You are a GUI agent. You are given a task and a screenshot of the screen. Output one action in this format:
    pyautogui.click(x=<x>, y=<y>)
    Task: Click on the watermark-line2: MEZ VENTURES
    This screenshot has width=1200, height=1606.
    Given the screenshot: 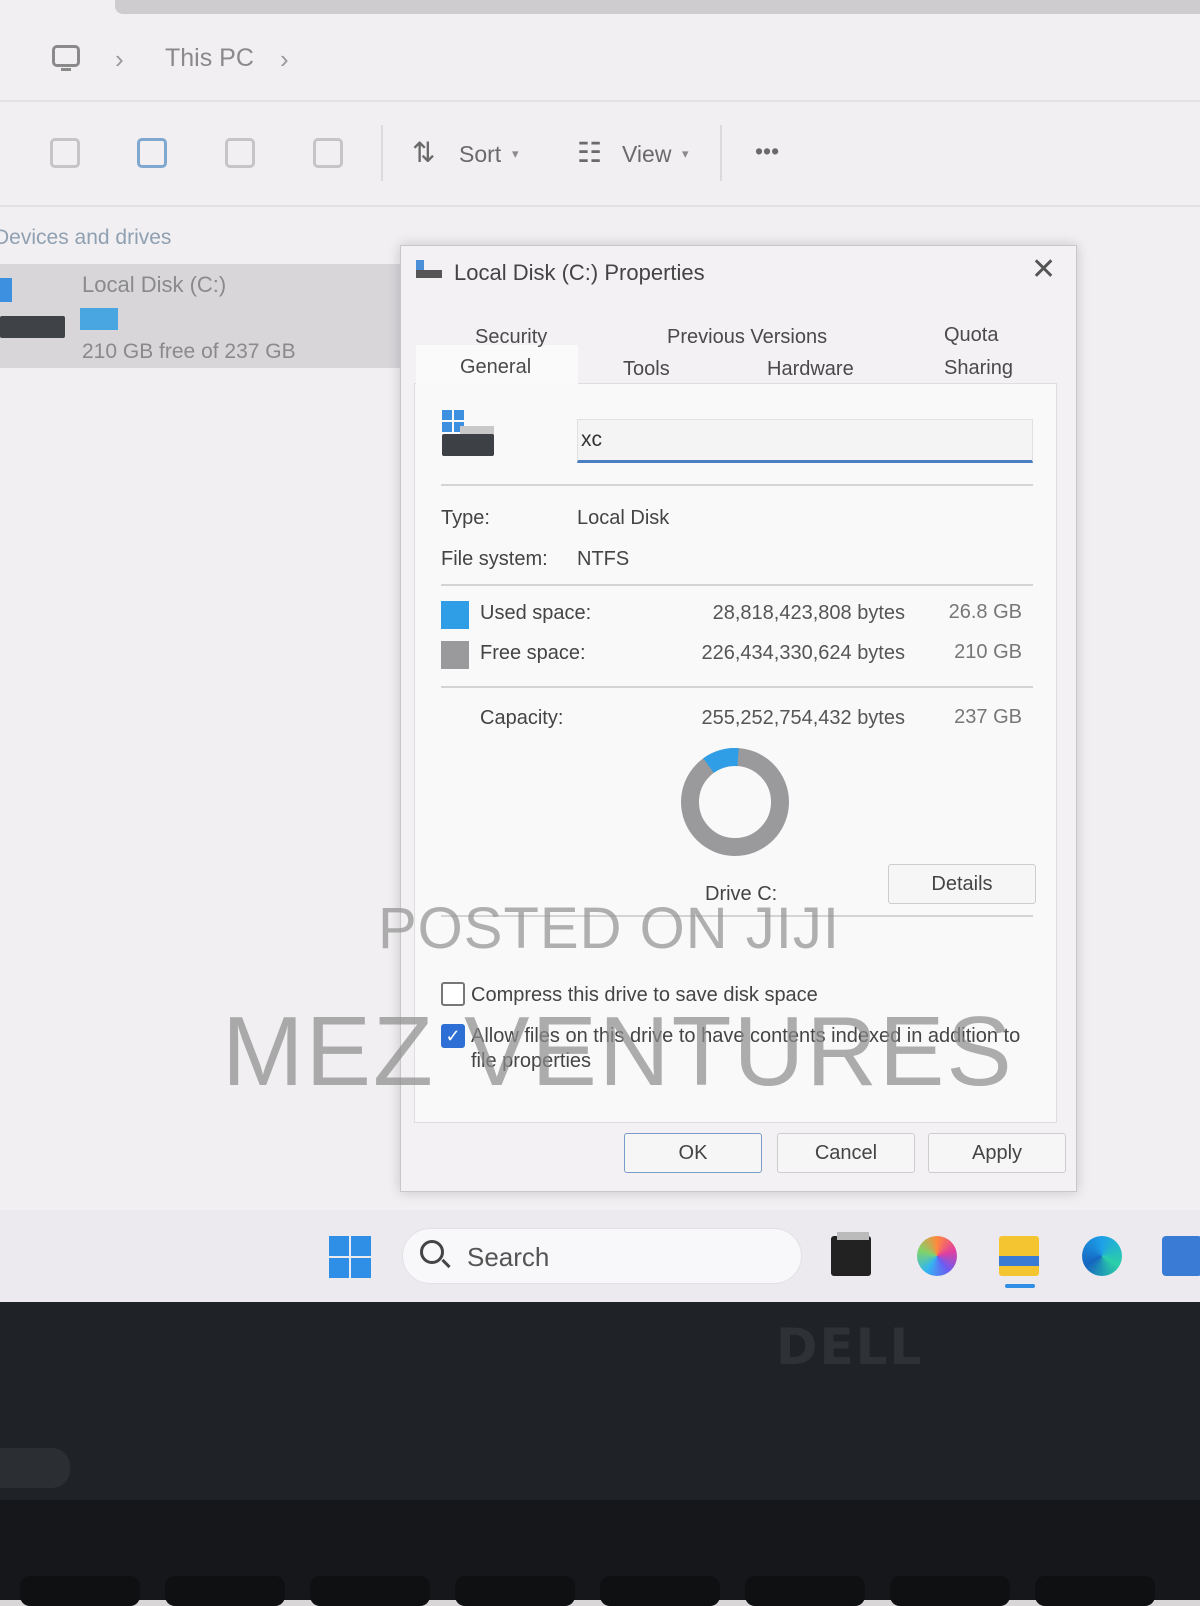 What is the action you would take?
    pyautogui.click(x=618, y=1051)
    